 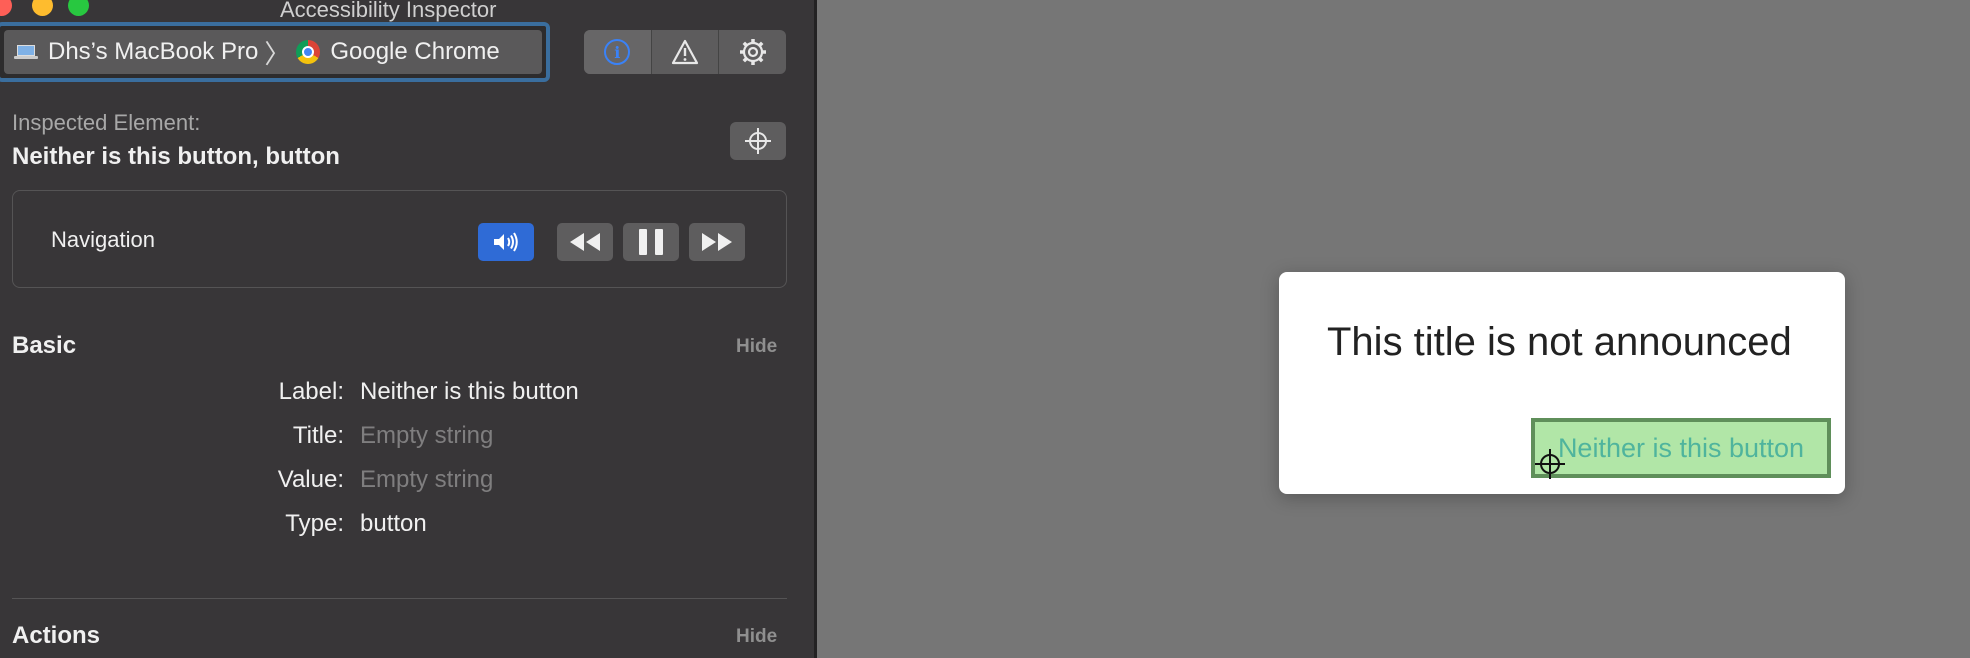 I want to click on inspection-tab: i, so click(x=618, y=52).